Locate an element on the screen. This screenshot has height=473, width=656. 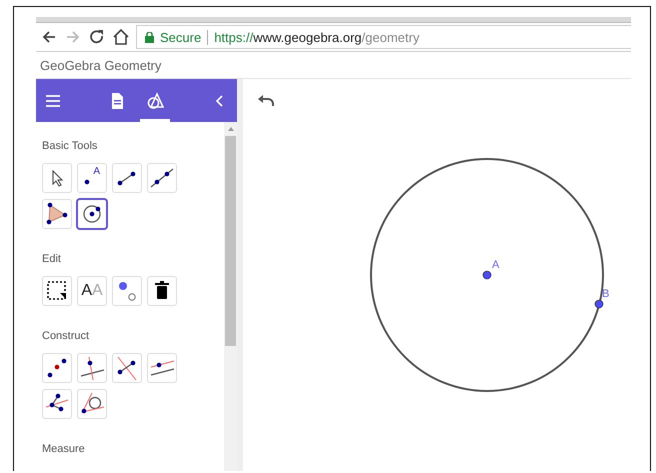
tool-glyph: AA is located at coordinates (92, 291).